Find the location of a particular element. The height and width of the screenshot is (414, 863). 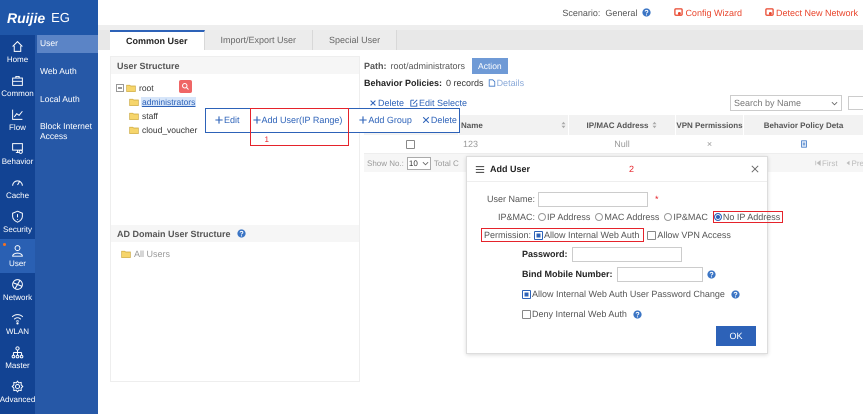

tree-node: root is located at coordinates (146, 88).